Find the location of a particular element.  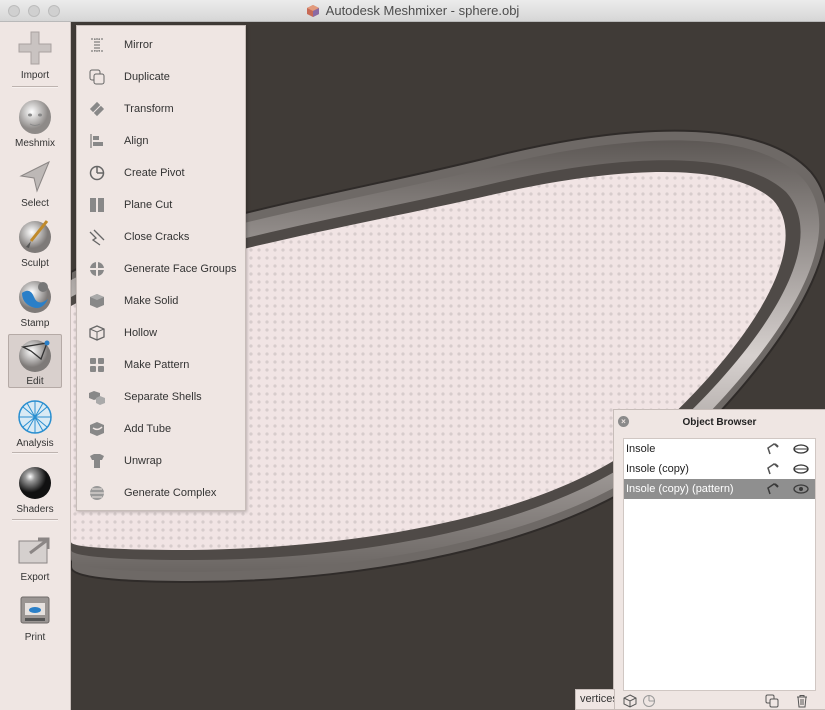

object-row-insole-copy-pattern: Insole (copy) (pattern) is located at coordinates (719, 489).